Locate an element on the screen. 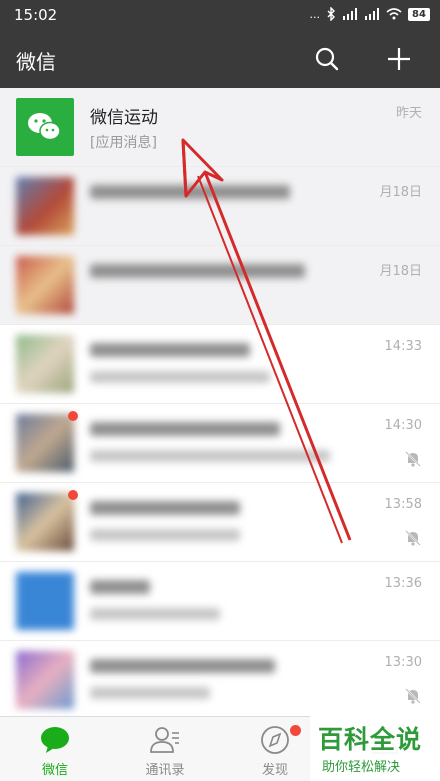 This screenshot has height=781, width=440. tab-contacts: 通讯录 is located at coordinates (165, 749).